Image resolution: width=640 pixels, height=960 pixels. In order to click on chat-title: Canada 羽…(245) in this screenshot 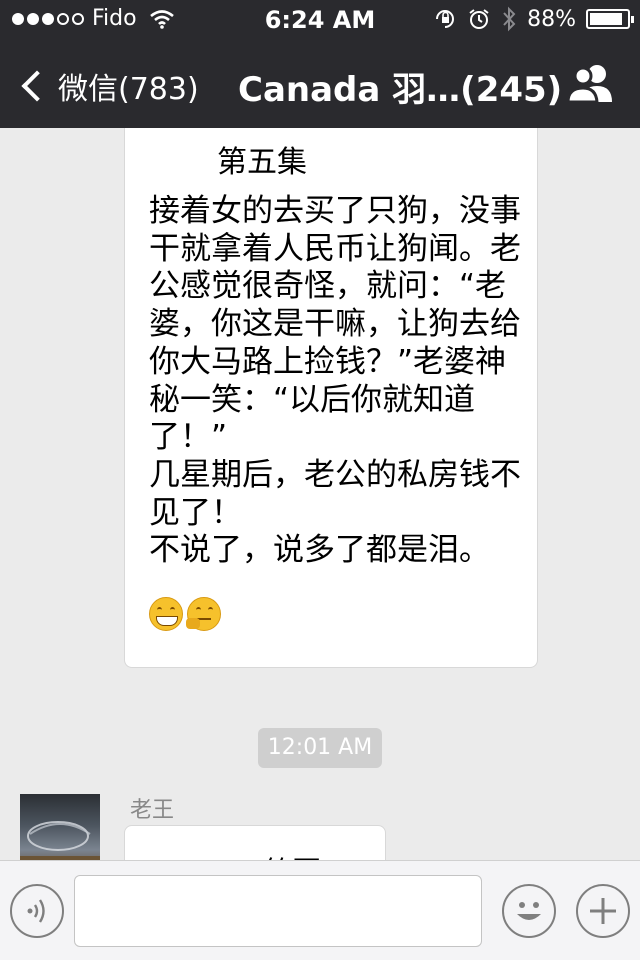, I will do `click(400, 90)`.